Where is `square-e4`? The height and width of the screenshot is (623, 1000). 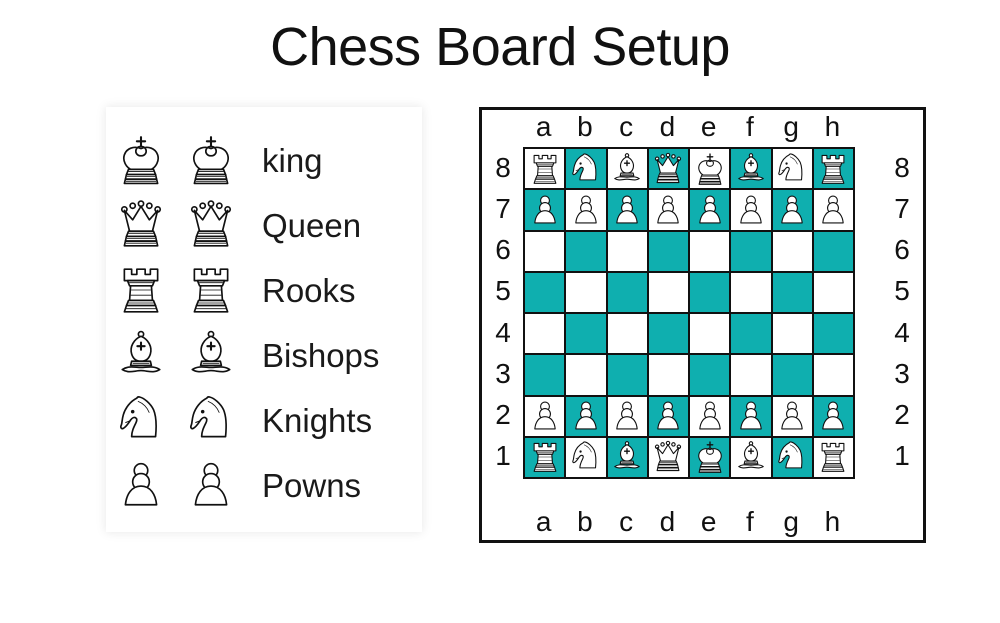
square-e4 is located at coordinates (710, 334).